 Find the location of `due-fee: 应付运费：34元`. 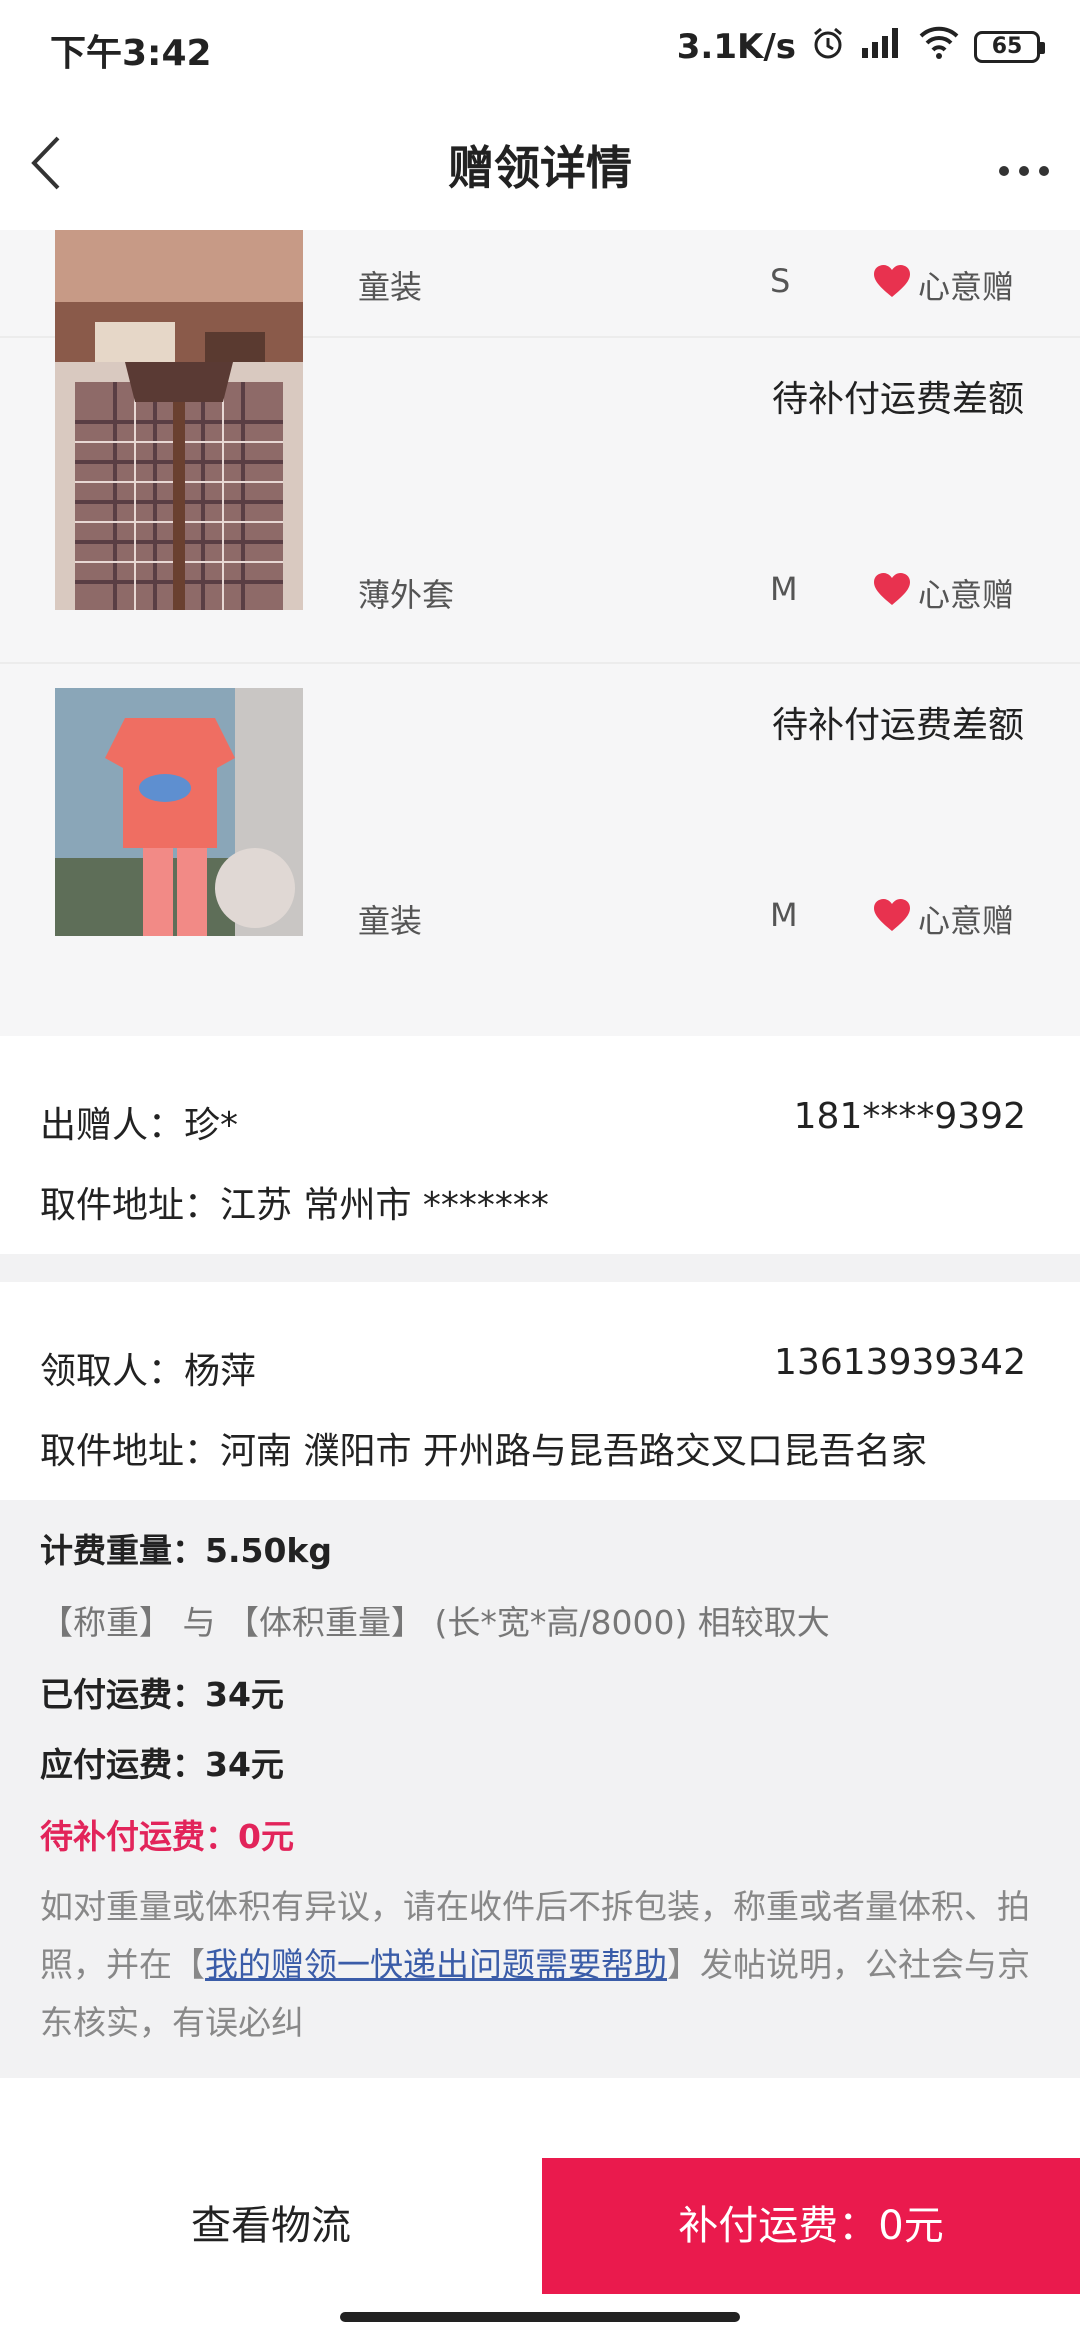

due-fee: 应付运费：34元 is located at coordinates (162, 1764).